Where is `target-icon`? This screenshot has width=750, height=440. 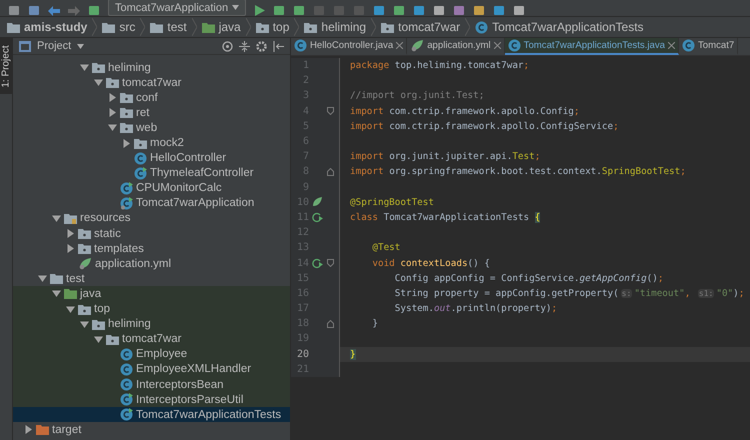 target-icon is located at coordinates (227, 46).